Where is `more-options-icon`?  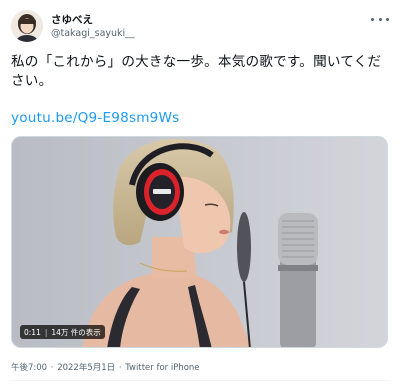 more-options-icon is located at coordinates (380, 19).